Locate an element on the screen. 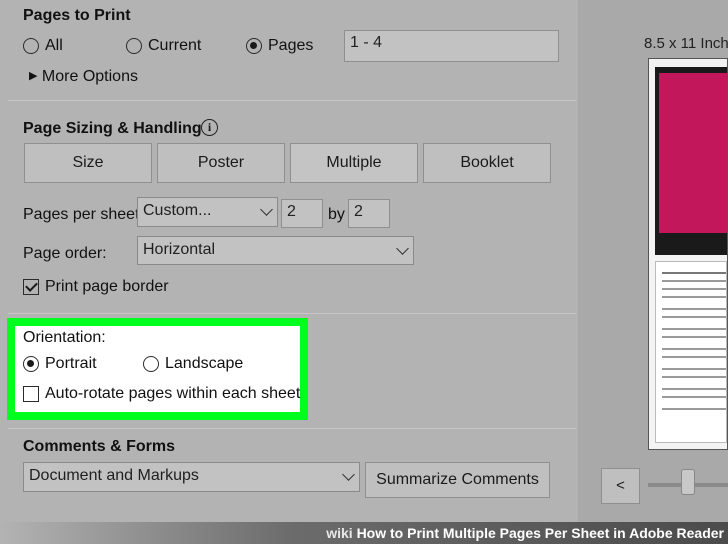  radio-pages is located at coordinates (254, 46).